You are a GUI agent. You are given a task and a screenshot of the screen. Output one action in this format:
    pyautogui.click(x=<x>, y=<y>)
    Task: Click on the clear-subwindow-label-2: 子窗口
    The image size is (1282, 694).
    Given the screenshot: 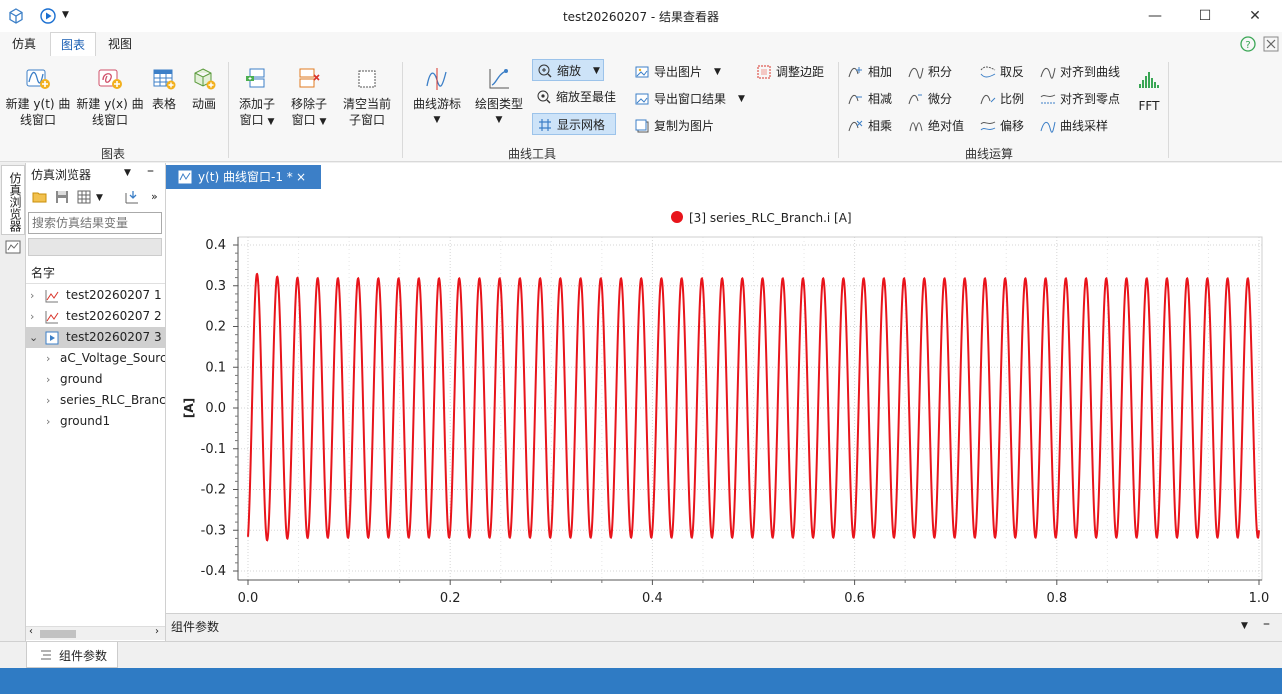 What is the action you would take?
    pyautogui.click(x=366, y=120)
    